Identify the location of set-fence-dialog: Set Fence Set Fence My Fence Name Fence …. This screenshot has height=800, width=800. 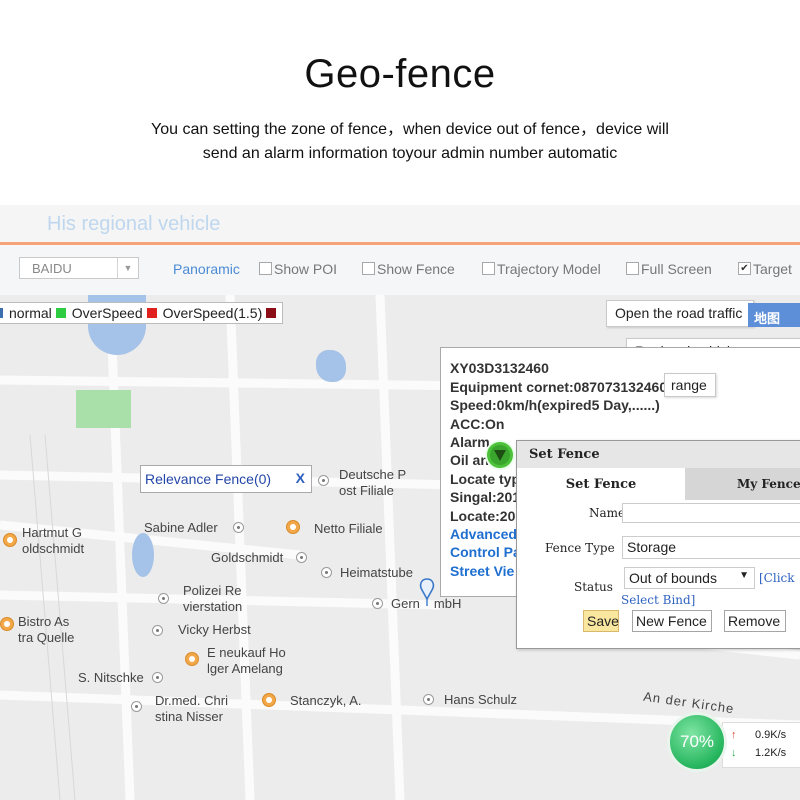
(658, 544).